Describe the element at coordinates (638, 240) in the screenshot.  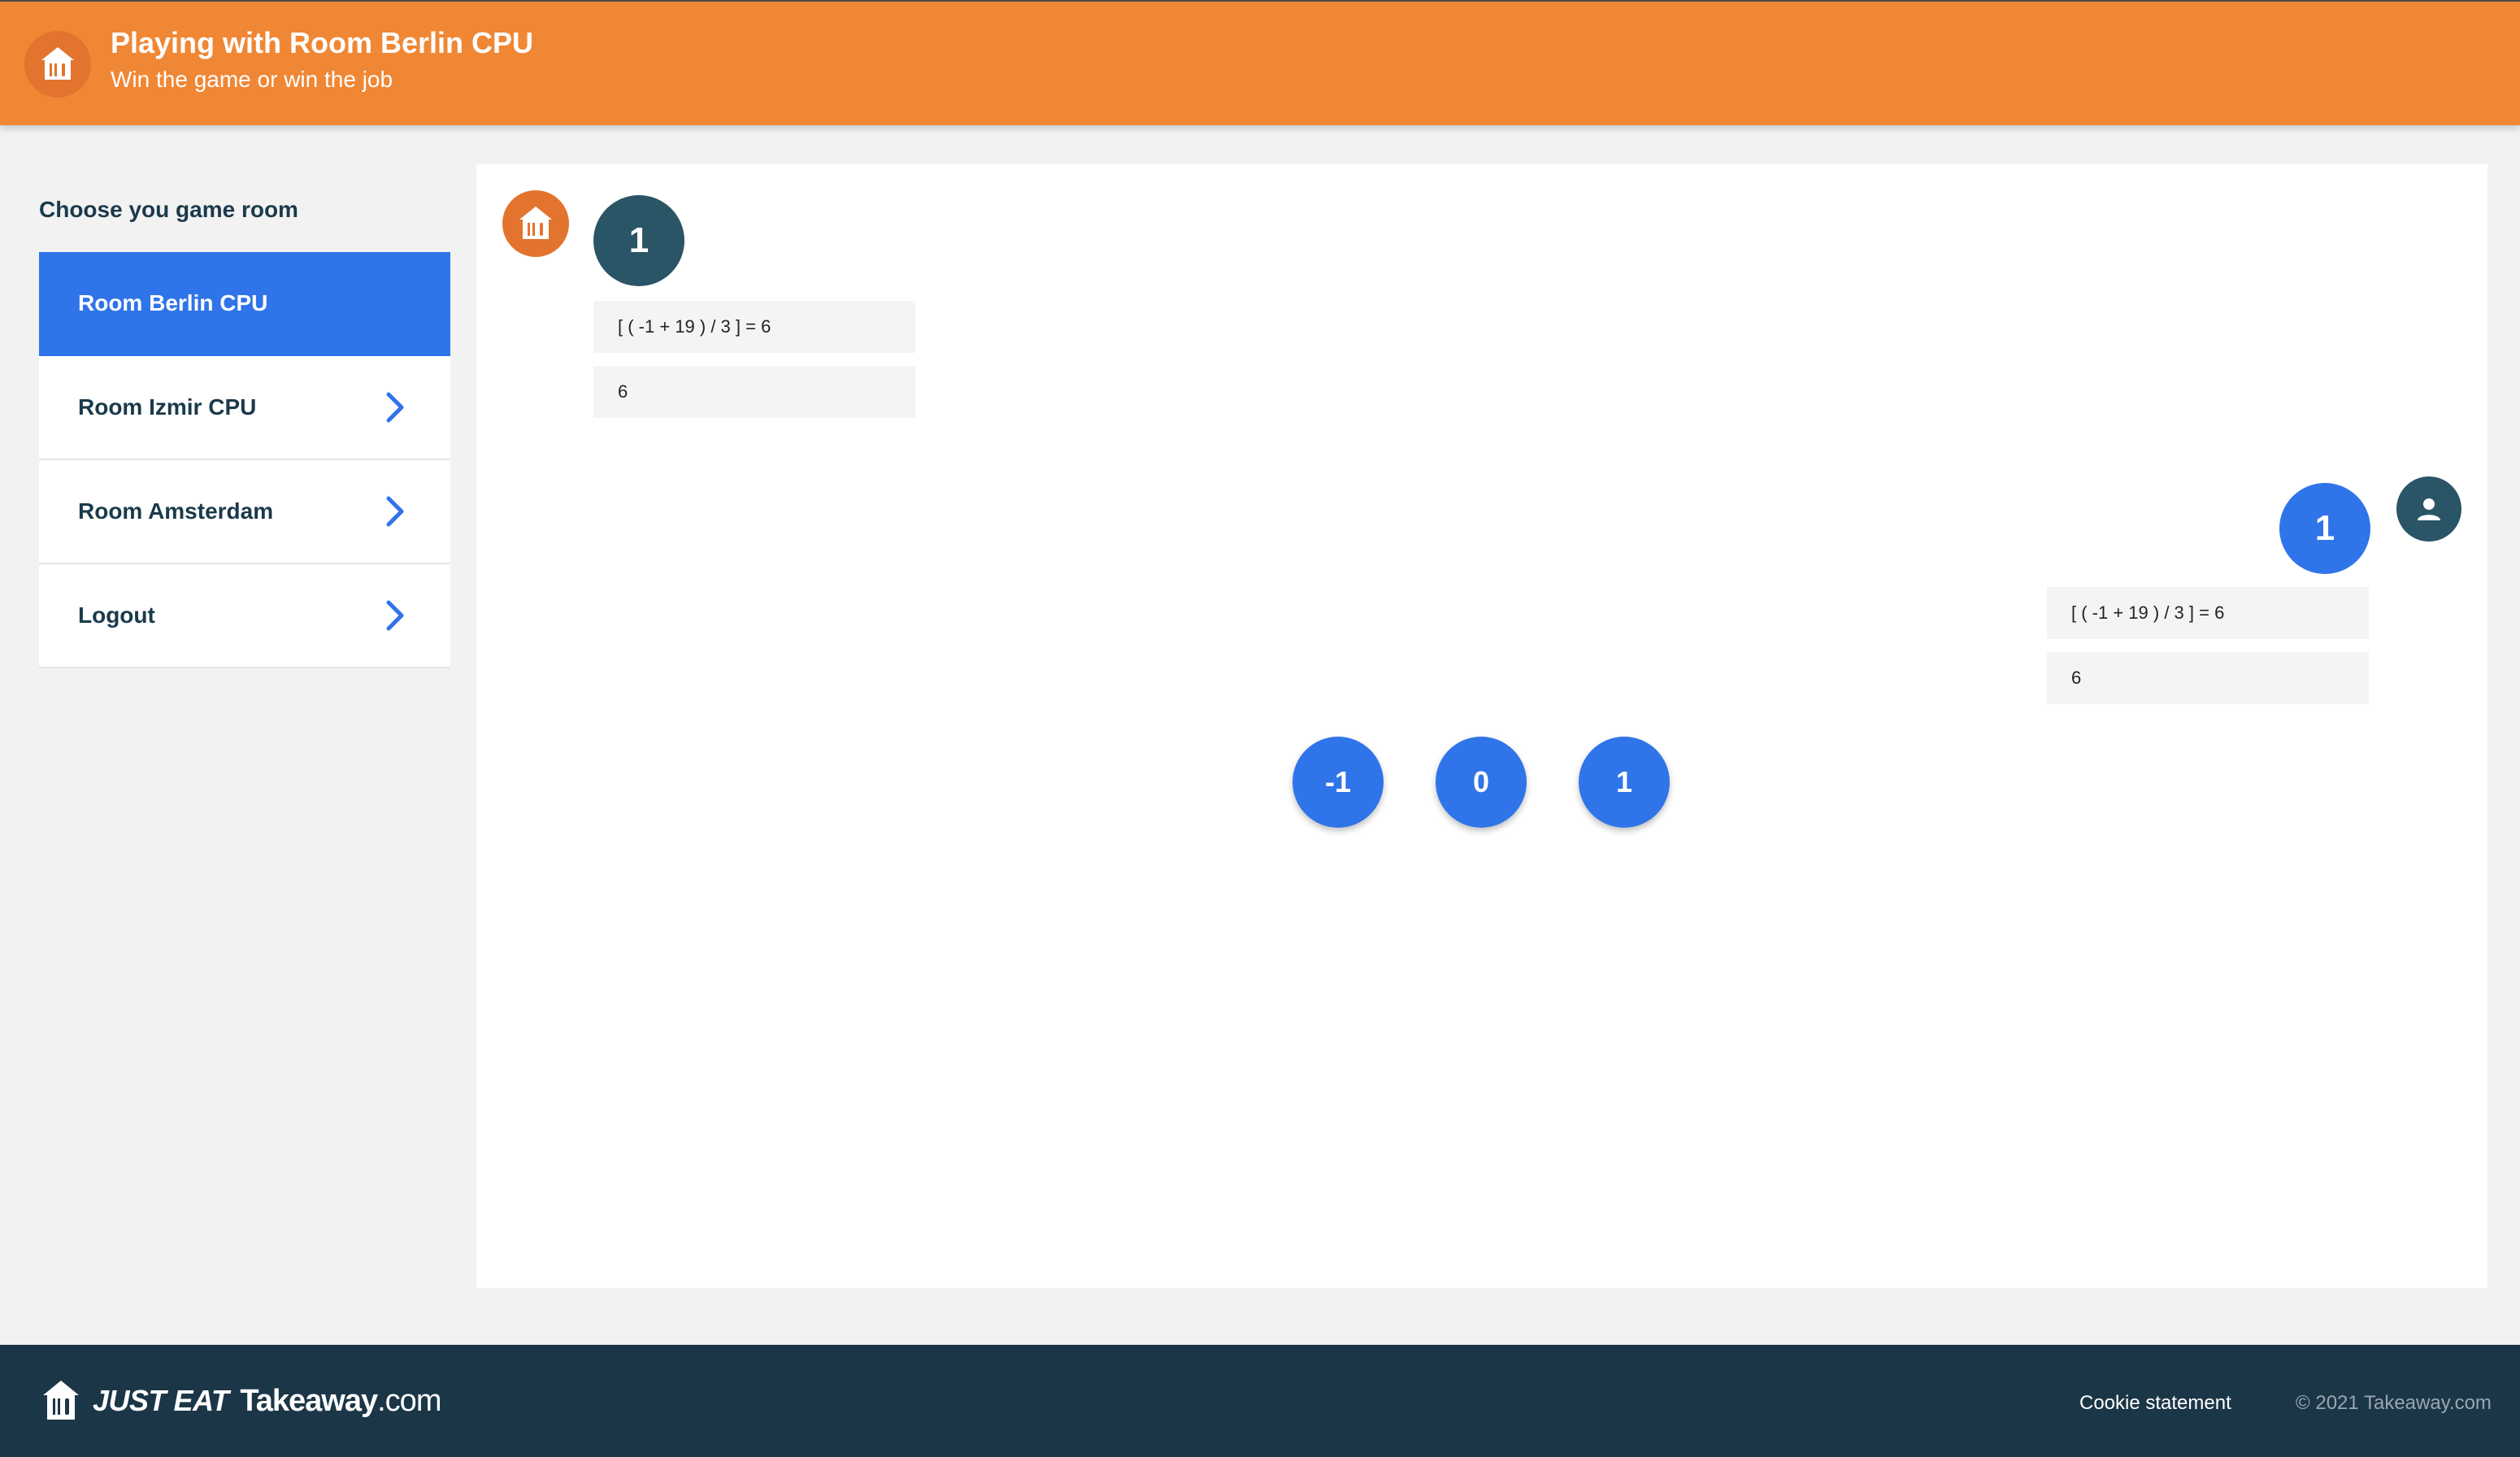
I see `cpu-move-number: 1` at that location.